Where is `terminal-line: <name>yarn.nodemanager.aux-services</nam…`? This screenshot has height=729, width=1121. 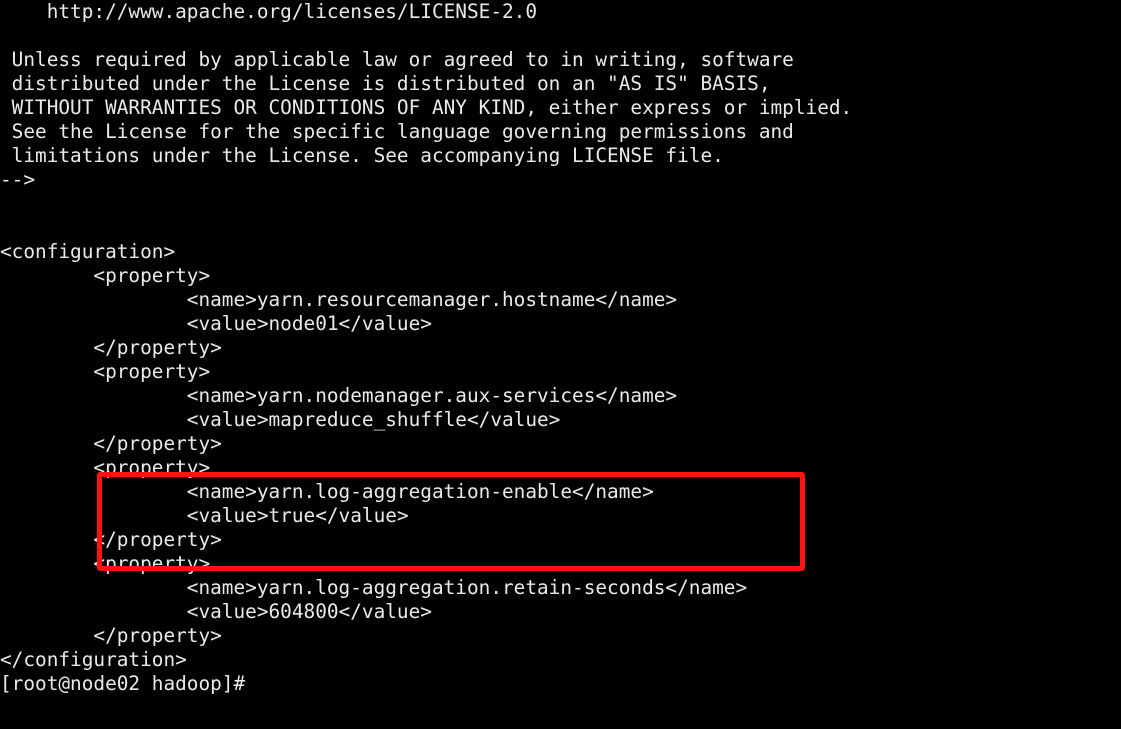 terminal-line: <name>yarn.nodemanager.aux-services</nam… is located at coordinates (339, 395).